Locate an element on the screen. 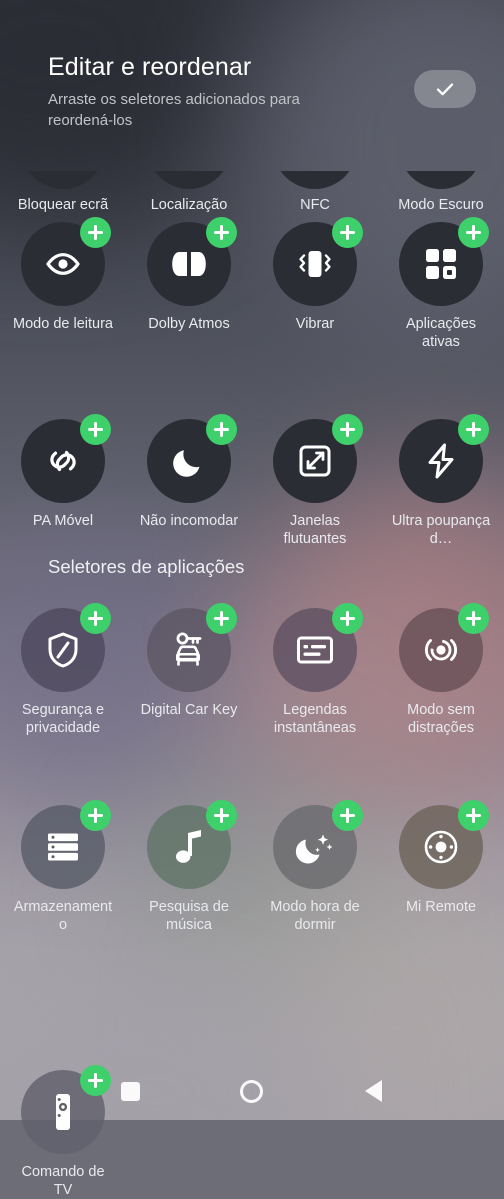  tile-label: Mi Remote is located at coordinates (441, 907).